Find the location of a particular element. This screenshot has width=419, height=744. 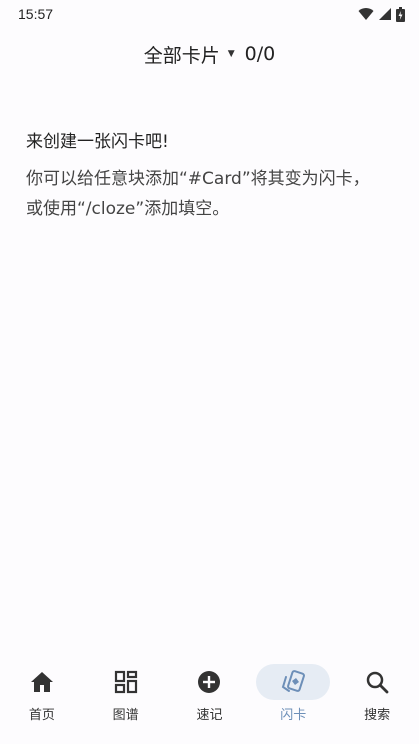

flashcard-icon is located at coordinates (294, 681).